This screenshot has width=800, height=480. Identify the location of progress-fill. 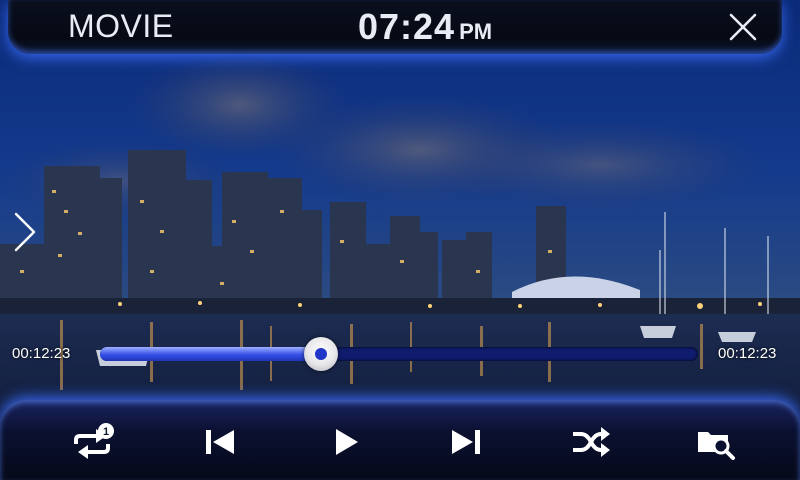
(211, 354).